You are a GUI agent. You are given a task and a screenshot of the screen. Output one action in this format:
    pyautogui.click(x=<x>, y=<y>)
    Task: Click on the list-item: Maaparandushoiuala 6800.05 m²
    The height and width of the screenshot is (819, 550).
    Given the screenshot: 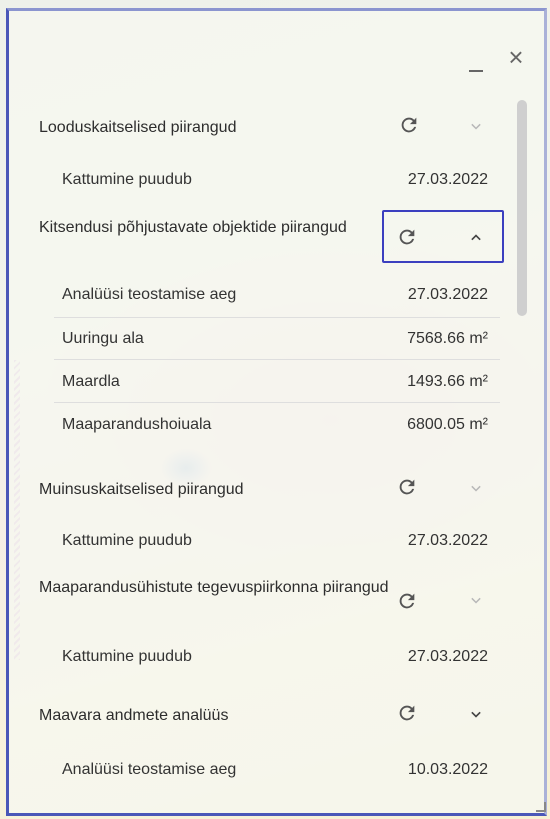 What is the action you would take?
    pyautogui.click(x=265, y=426)
    